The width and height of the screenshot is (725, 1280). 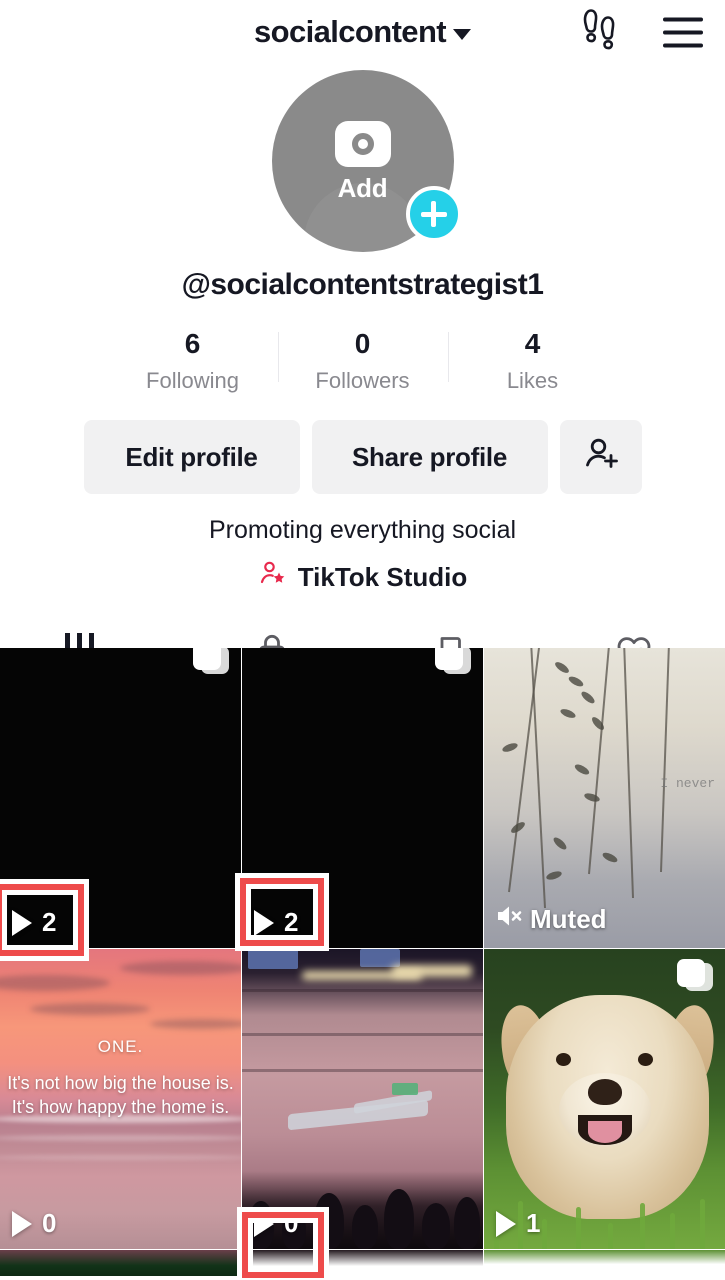 What do you see at coordinates (509, 919) in the screenshot?
I see `speaker-muted-icon` at bounding box center [509, 919].